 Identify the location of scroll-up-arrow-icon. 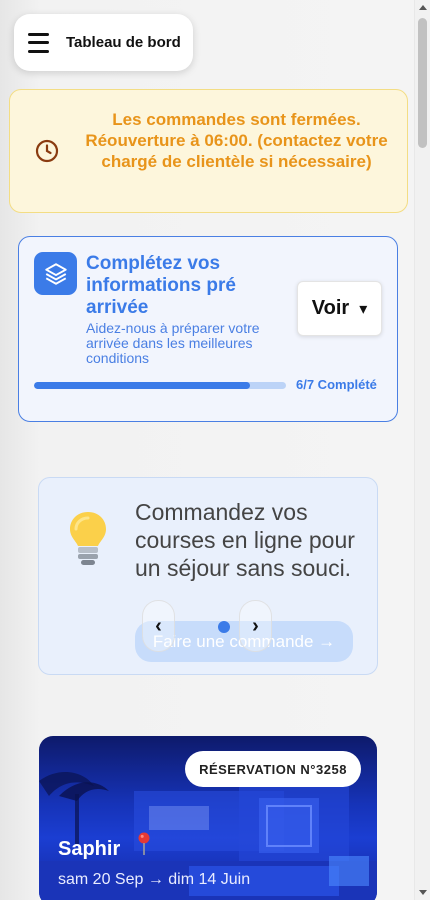
(423, 7).